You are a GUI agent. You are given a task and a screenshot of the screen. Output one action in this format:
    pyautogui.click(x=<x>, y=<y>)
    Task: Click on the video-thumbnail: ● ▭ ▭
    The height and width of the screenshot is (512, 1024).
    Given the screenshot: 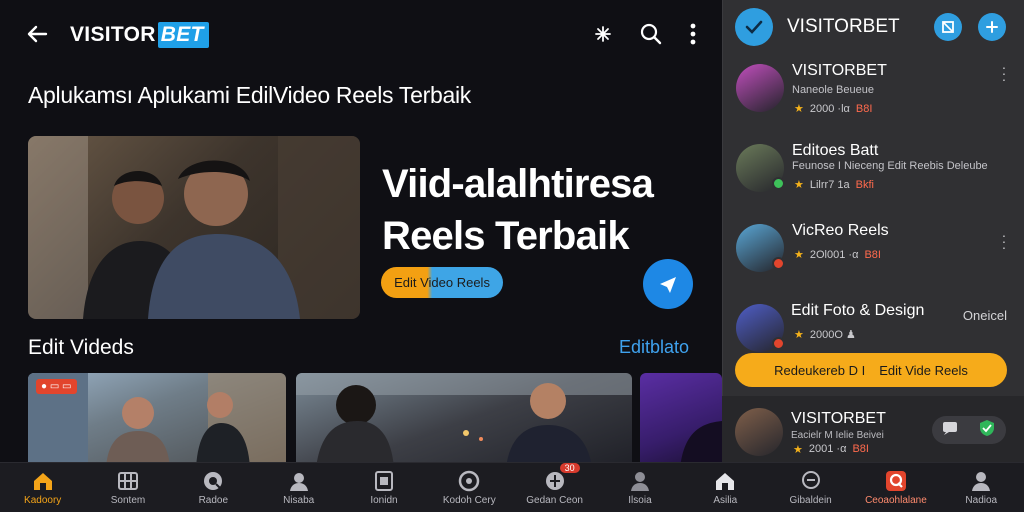 What is the action you would take?
    pyautogui.click(x=157, y=417)
    